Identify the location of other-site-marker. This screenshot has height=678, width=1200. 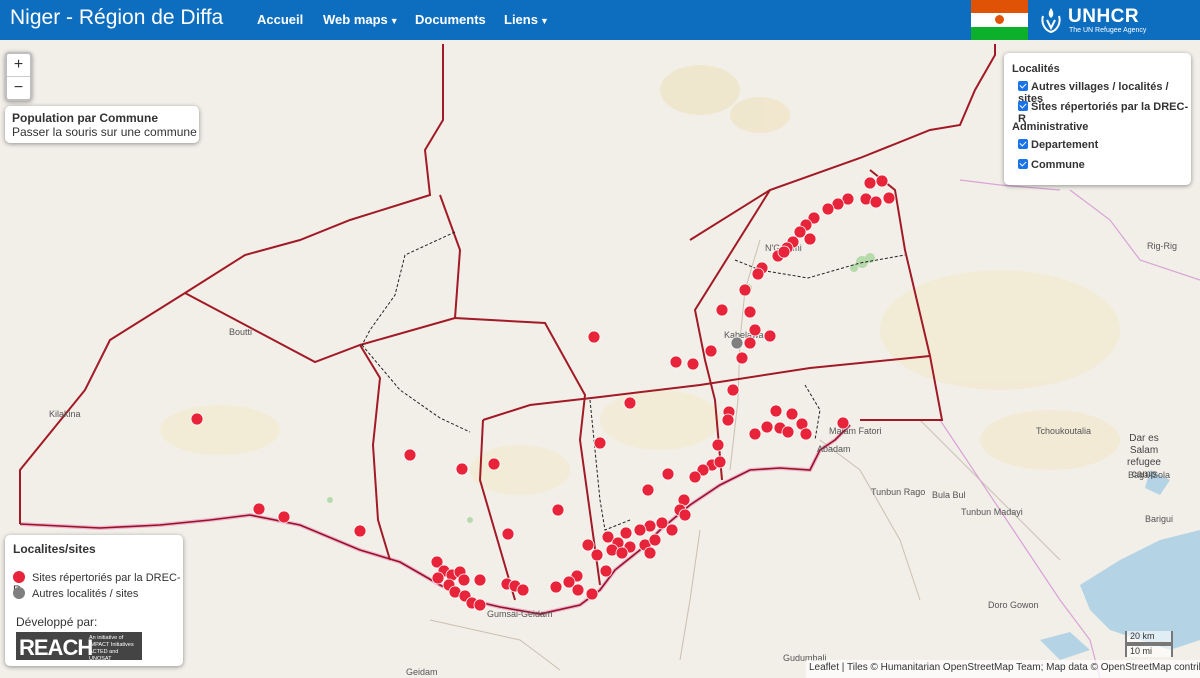
(737, 343).